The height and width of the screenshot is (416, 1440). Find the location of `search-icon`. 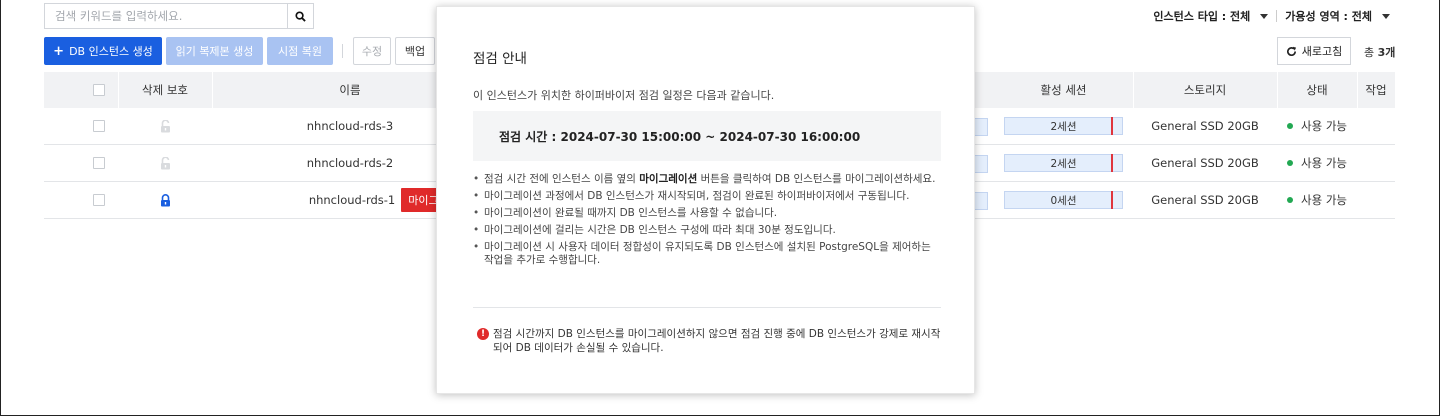

search-icon is located at coordinates (300, 16).